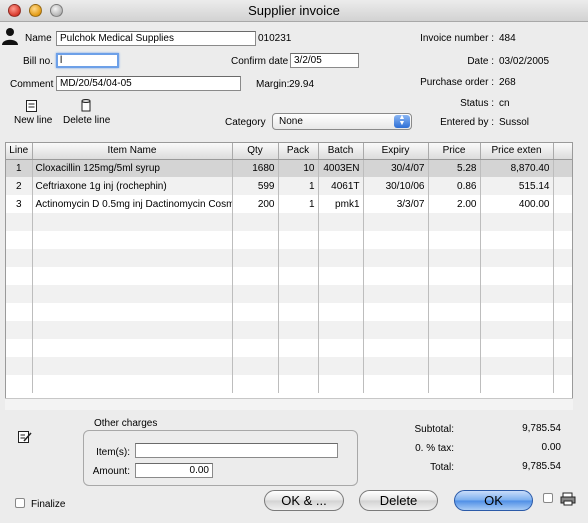 The width and height of the screenshot is (588, 523). I want to click on column-header-batch: Batch, so click(341, 151).